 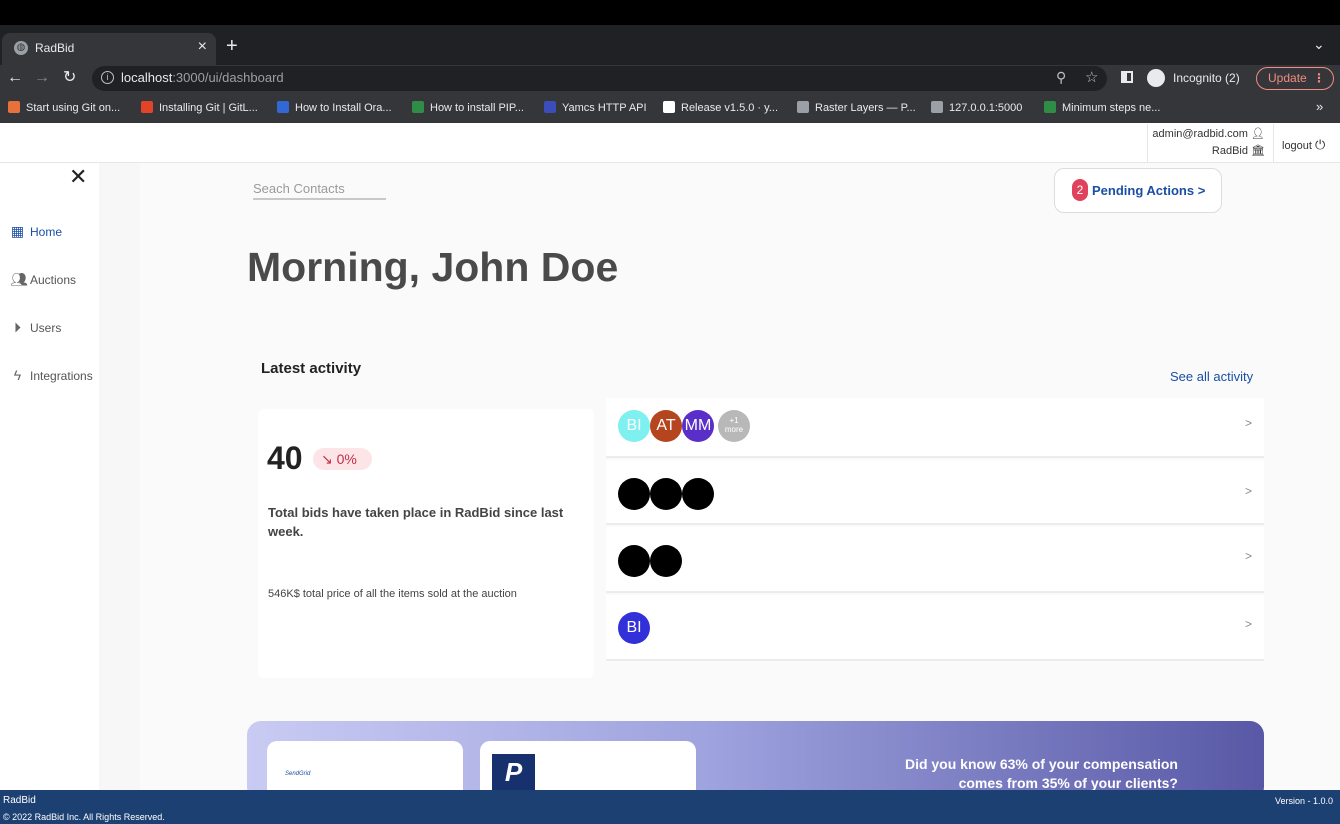 I want to click on section-title: Latest activity, so click(x=311, y=368).